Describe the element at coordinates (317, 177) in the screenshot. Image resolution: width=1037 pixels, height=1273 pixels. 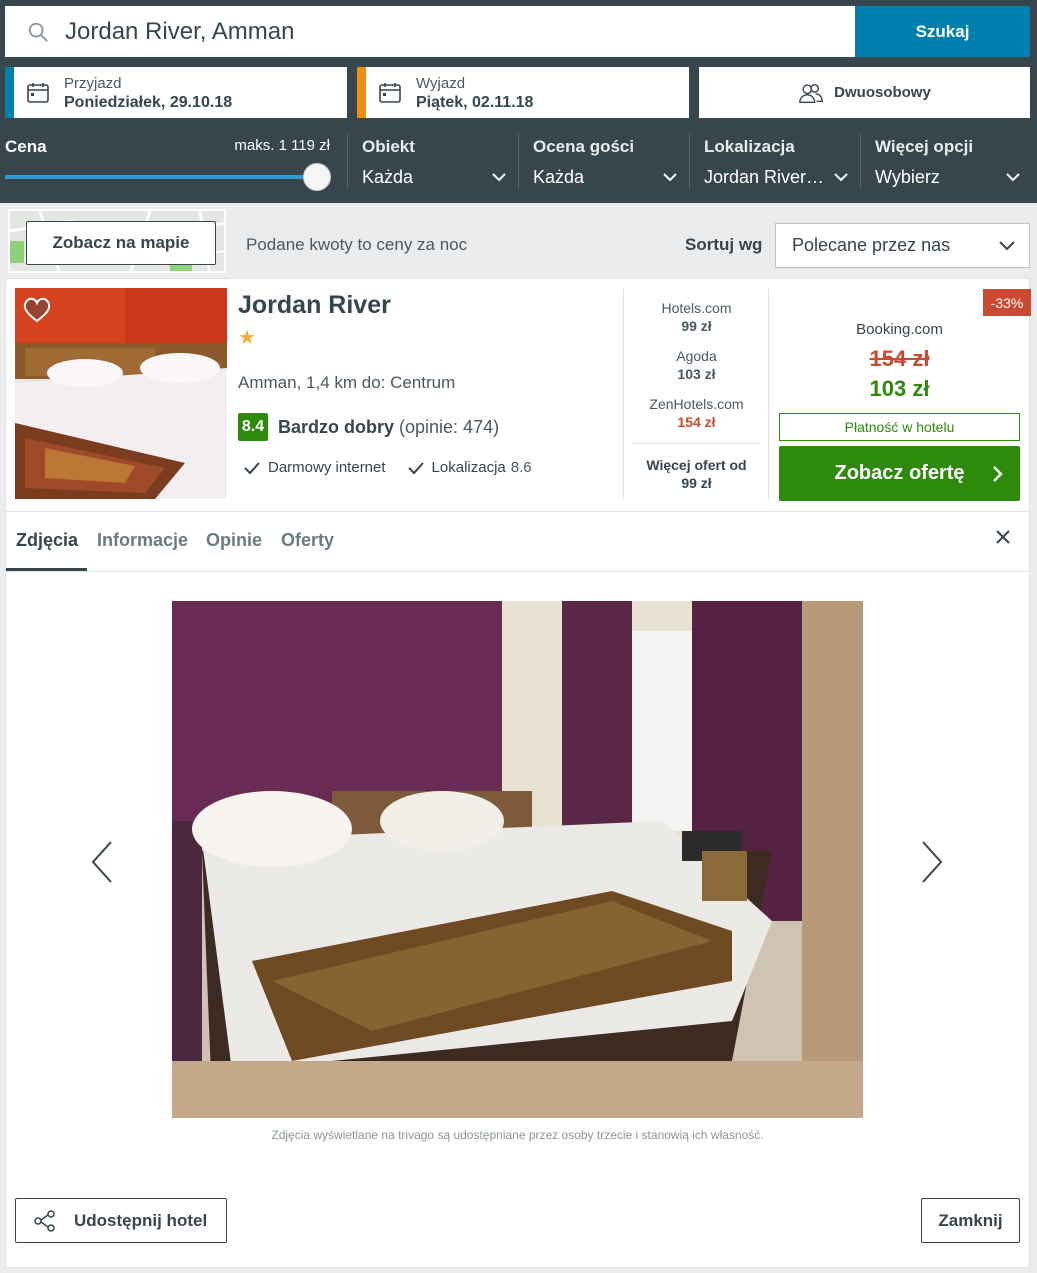
I see `price-slider-handle` at that location.